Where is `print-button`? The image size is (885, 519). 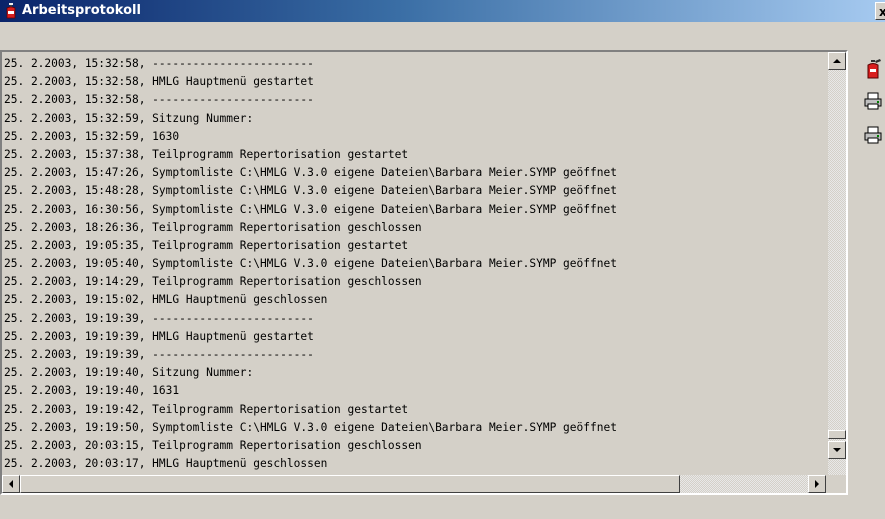
print-button is located at coordinates (873, 101).